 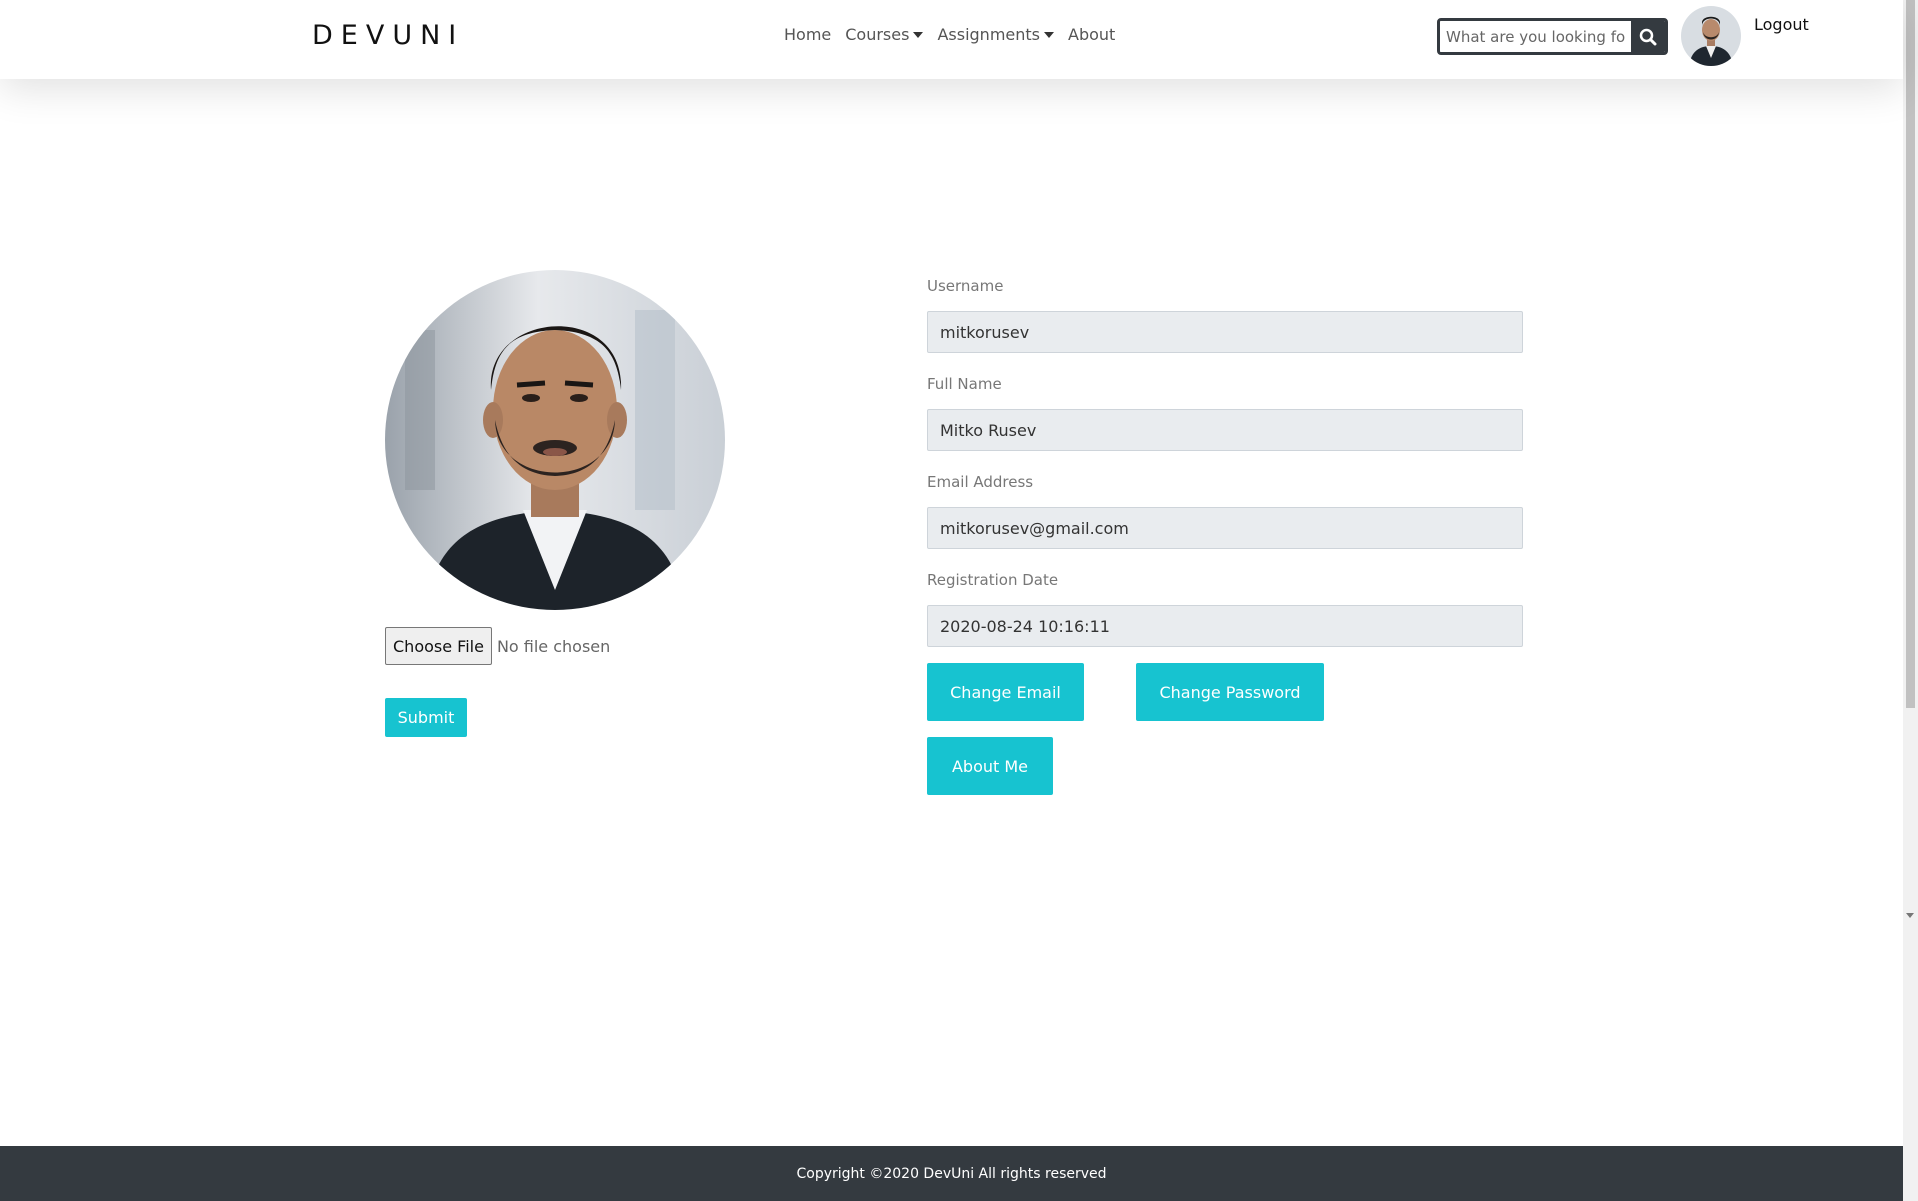 I want to click on avatar, so click(x=1711, y=36).